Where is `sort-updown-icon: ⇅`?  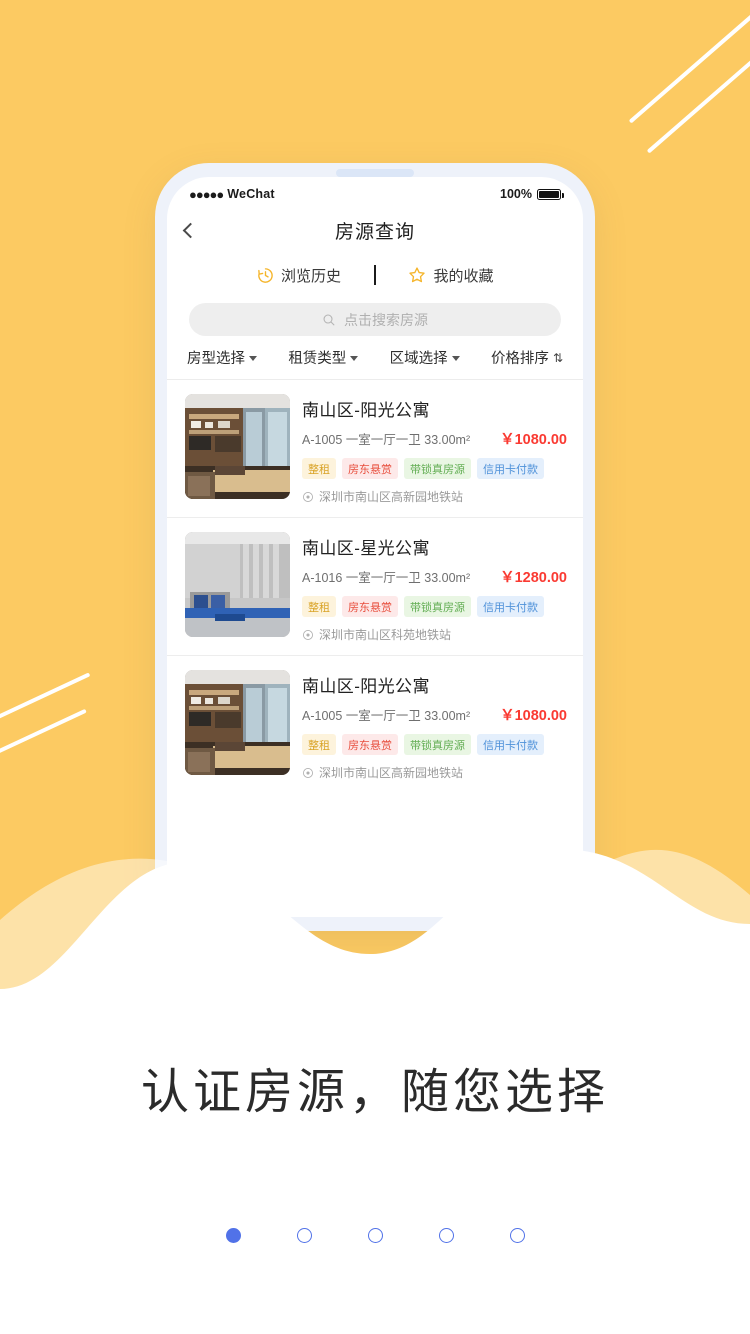
sort-updown-icon: ⇅ is located at coordinates (557, 357).